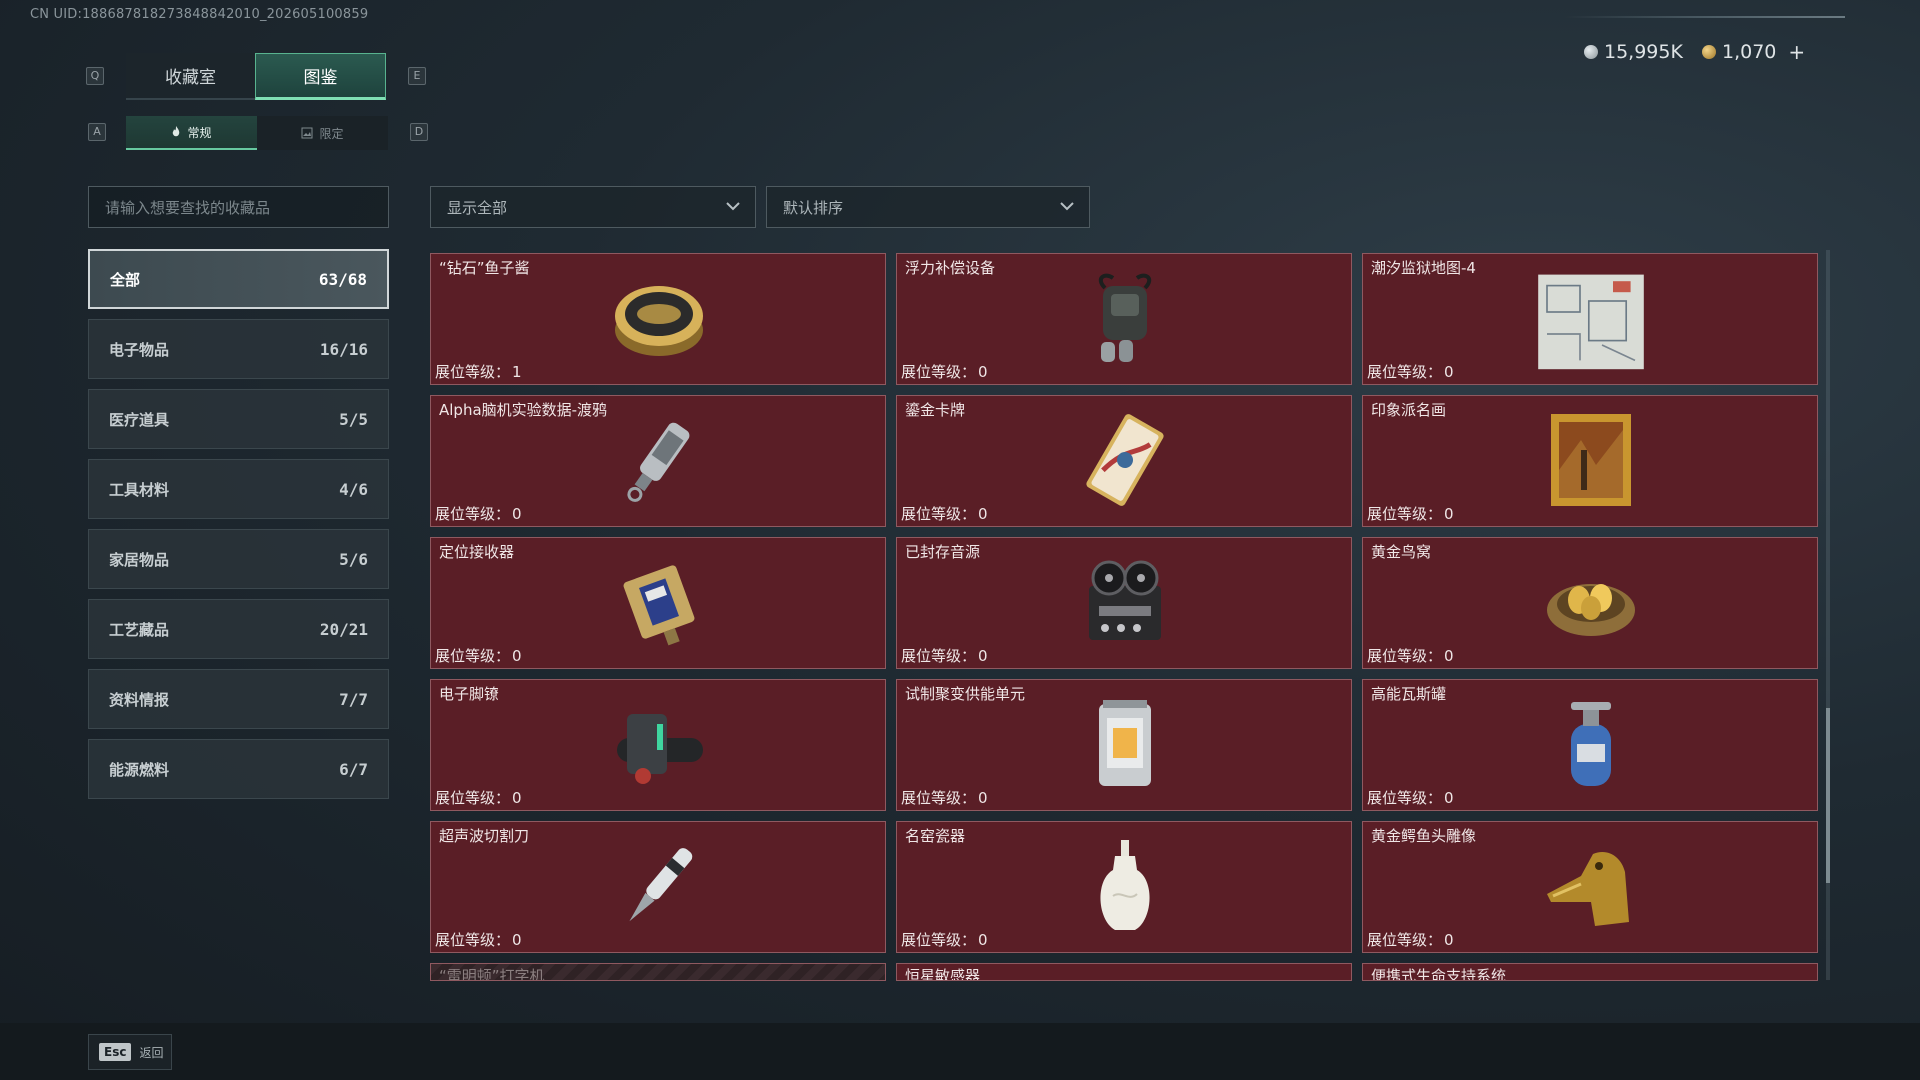 This screenshot has height=1080, width=1920. I want to click on prison-map-icon, so click(1591, 322).